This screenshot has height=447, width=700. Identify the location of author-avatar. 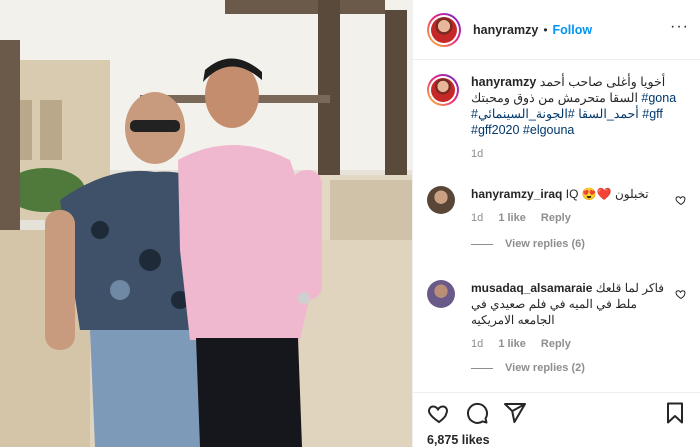
(444, 29).